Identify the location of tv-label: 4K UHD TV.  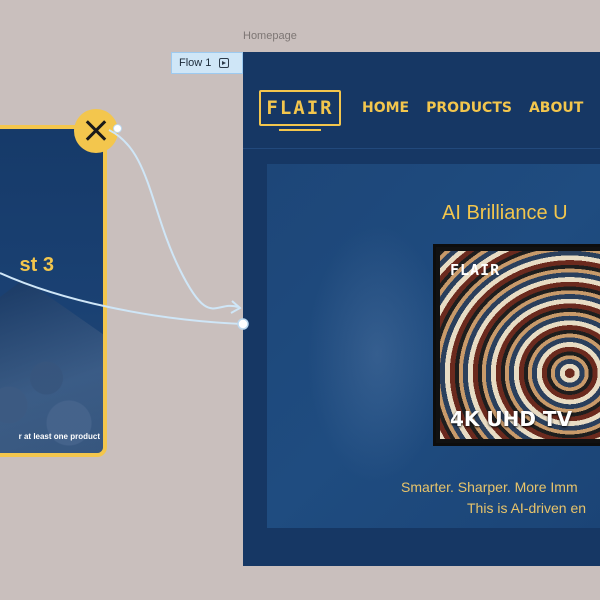
(511, 419).